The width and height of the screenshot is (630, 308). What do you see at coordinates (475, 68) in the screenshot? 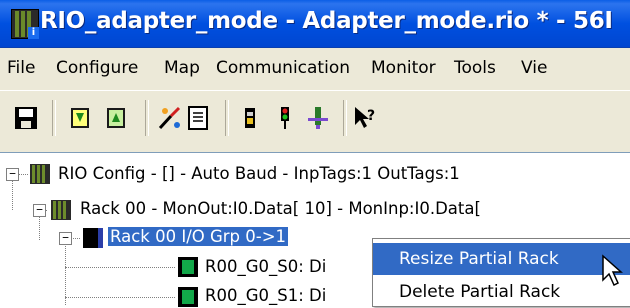
I see `menu-tools: Tools` at bounding box center [475, 68].